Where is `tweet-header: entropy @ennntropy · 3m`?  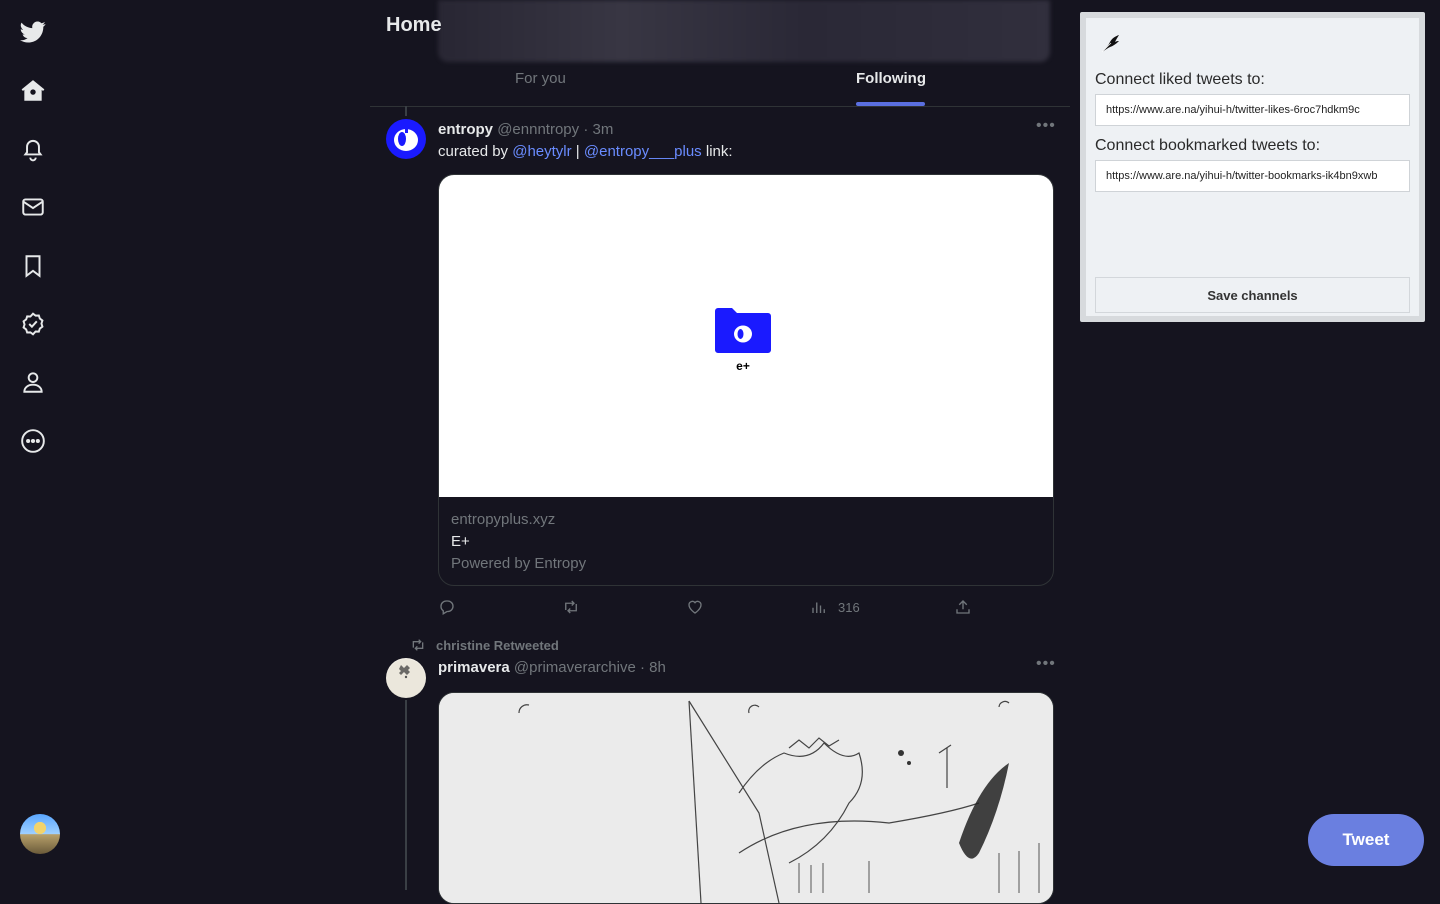 tweet-header: entropy @ennntropy · 3m is located at coordinates (525, 129).